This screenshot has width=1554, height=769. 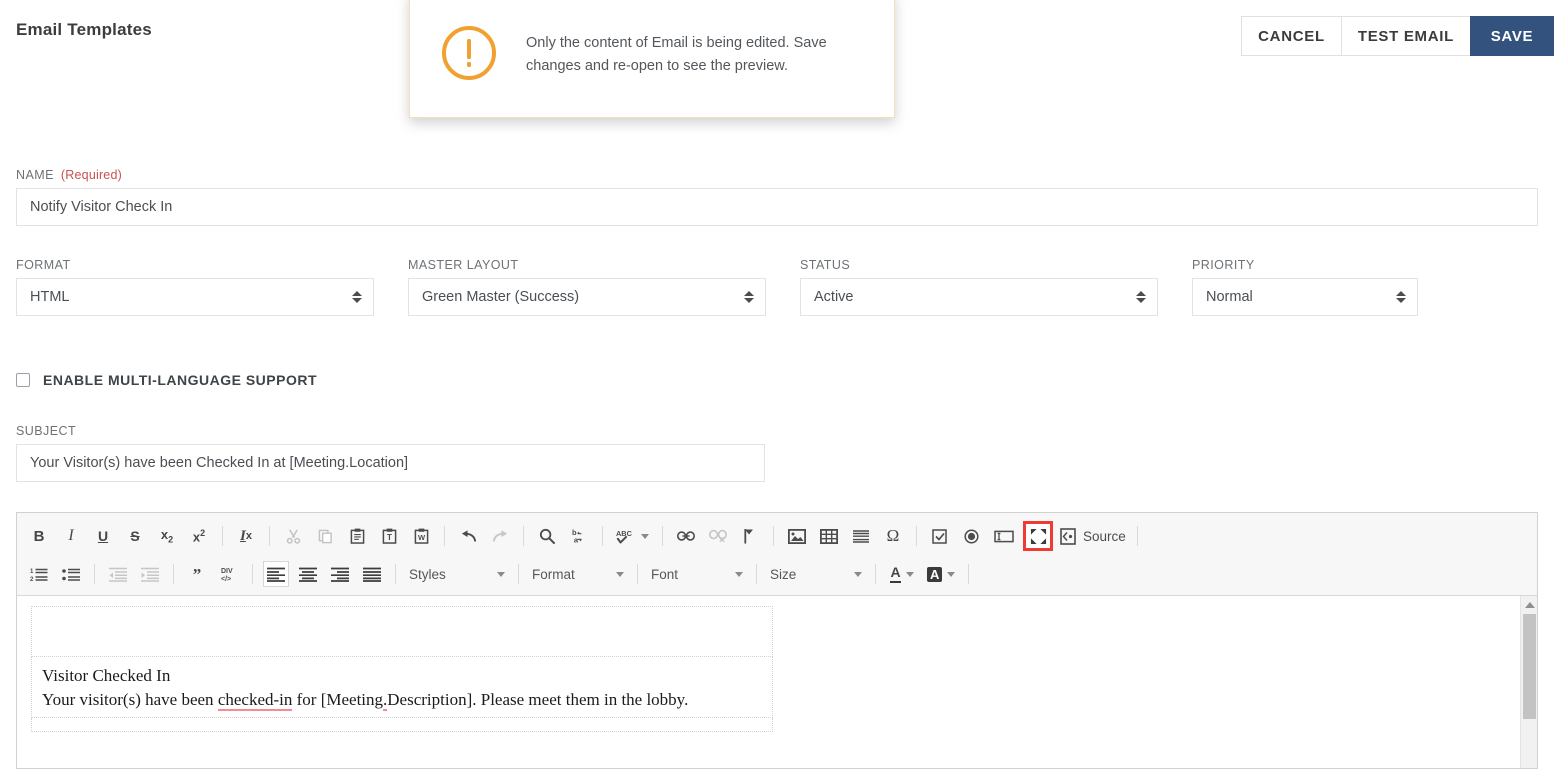 I want to click on svg-text: DIV, so click(x=227, y=571).